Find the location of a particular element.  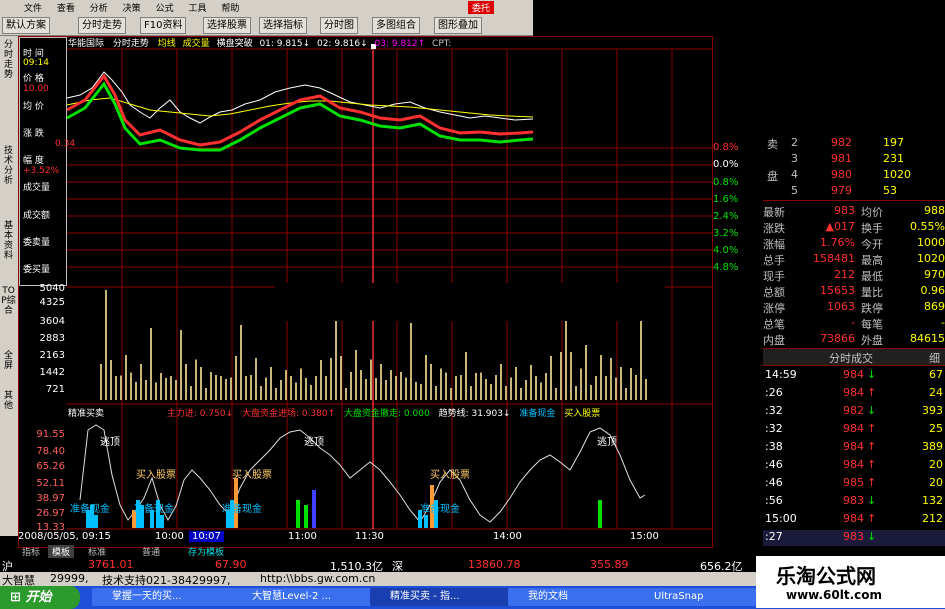

windows-logo-icon: ⊞ is located at coordinates (15, 597).